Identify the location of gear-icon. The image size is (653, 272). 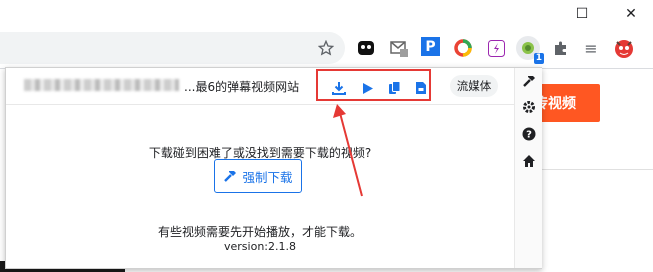
(528, 106).